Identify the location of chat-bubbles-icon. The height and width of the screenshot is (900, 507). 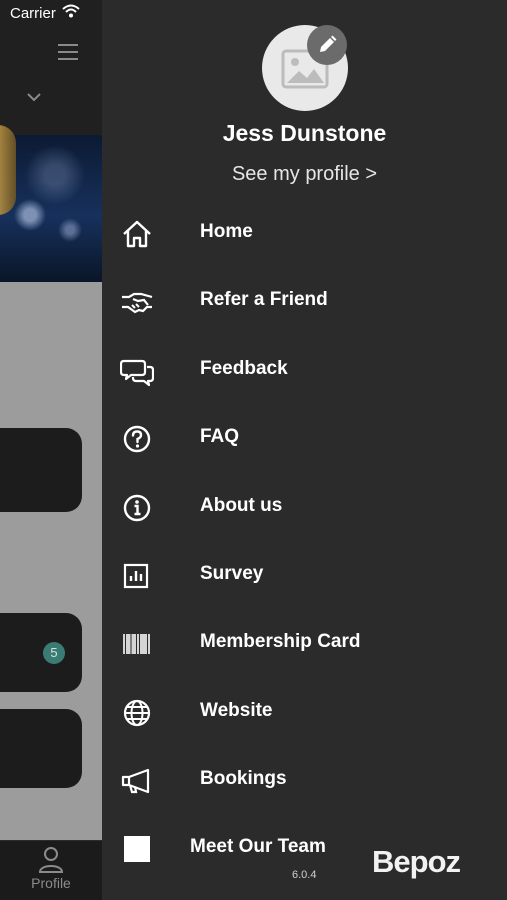
(137, 373).